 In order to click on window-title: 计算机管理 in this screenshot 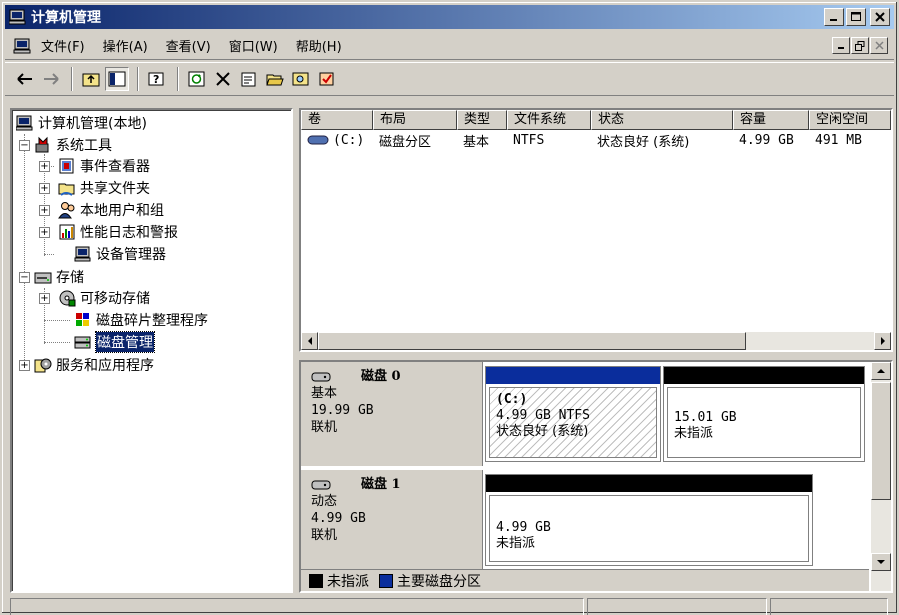, I will do `click(66, 18)`.